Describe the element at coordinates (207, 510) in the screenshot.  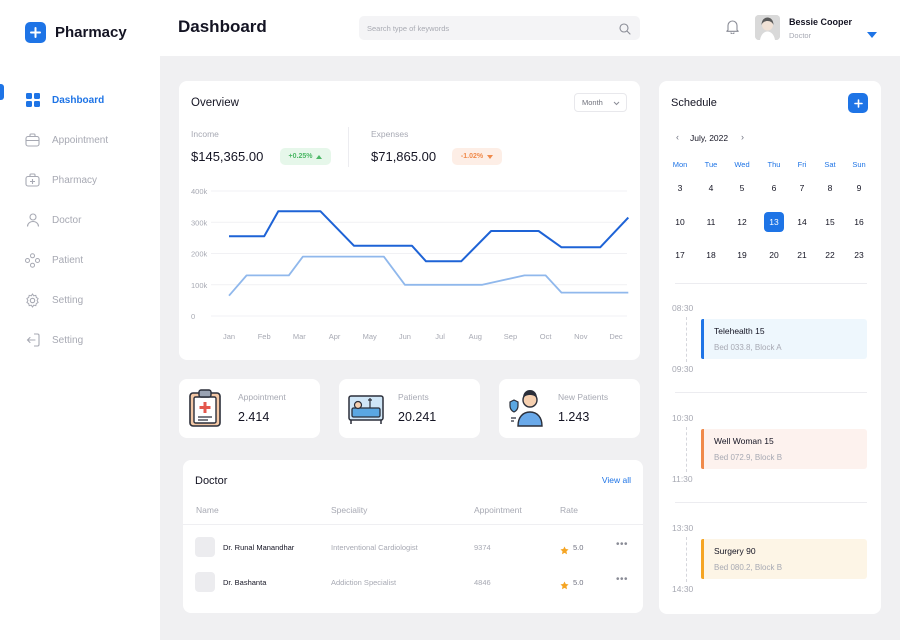
I see `column-header-name: Name` at that location.